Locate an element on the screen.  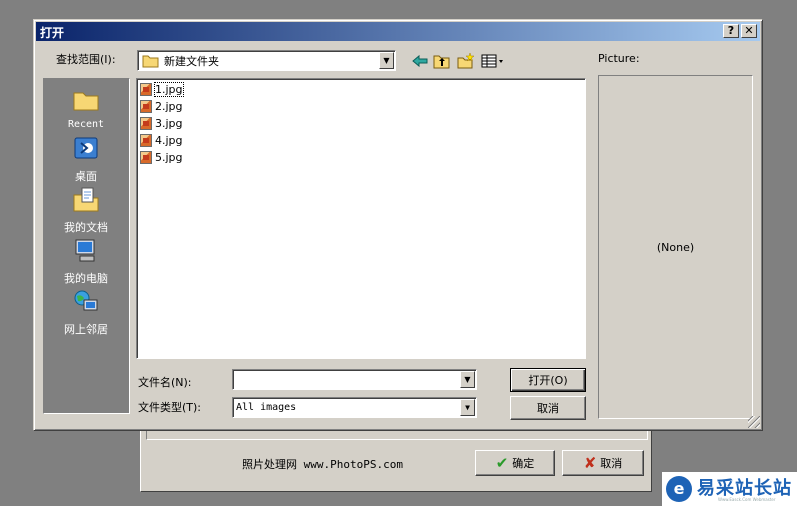
recent-folder-icon is located at coordinates (86, 101).